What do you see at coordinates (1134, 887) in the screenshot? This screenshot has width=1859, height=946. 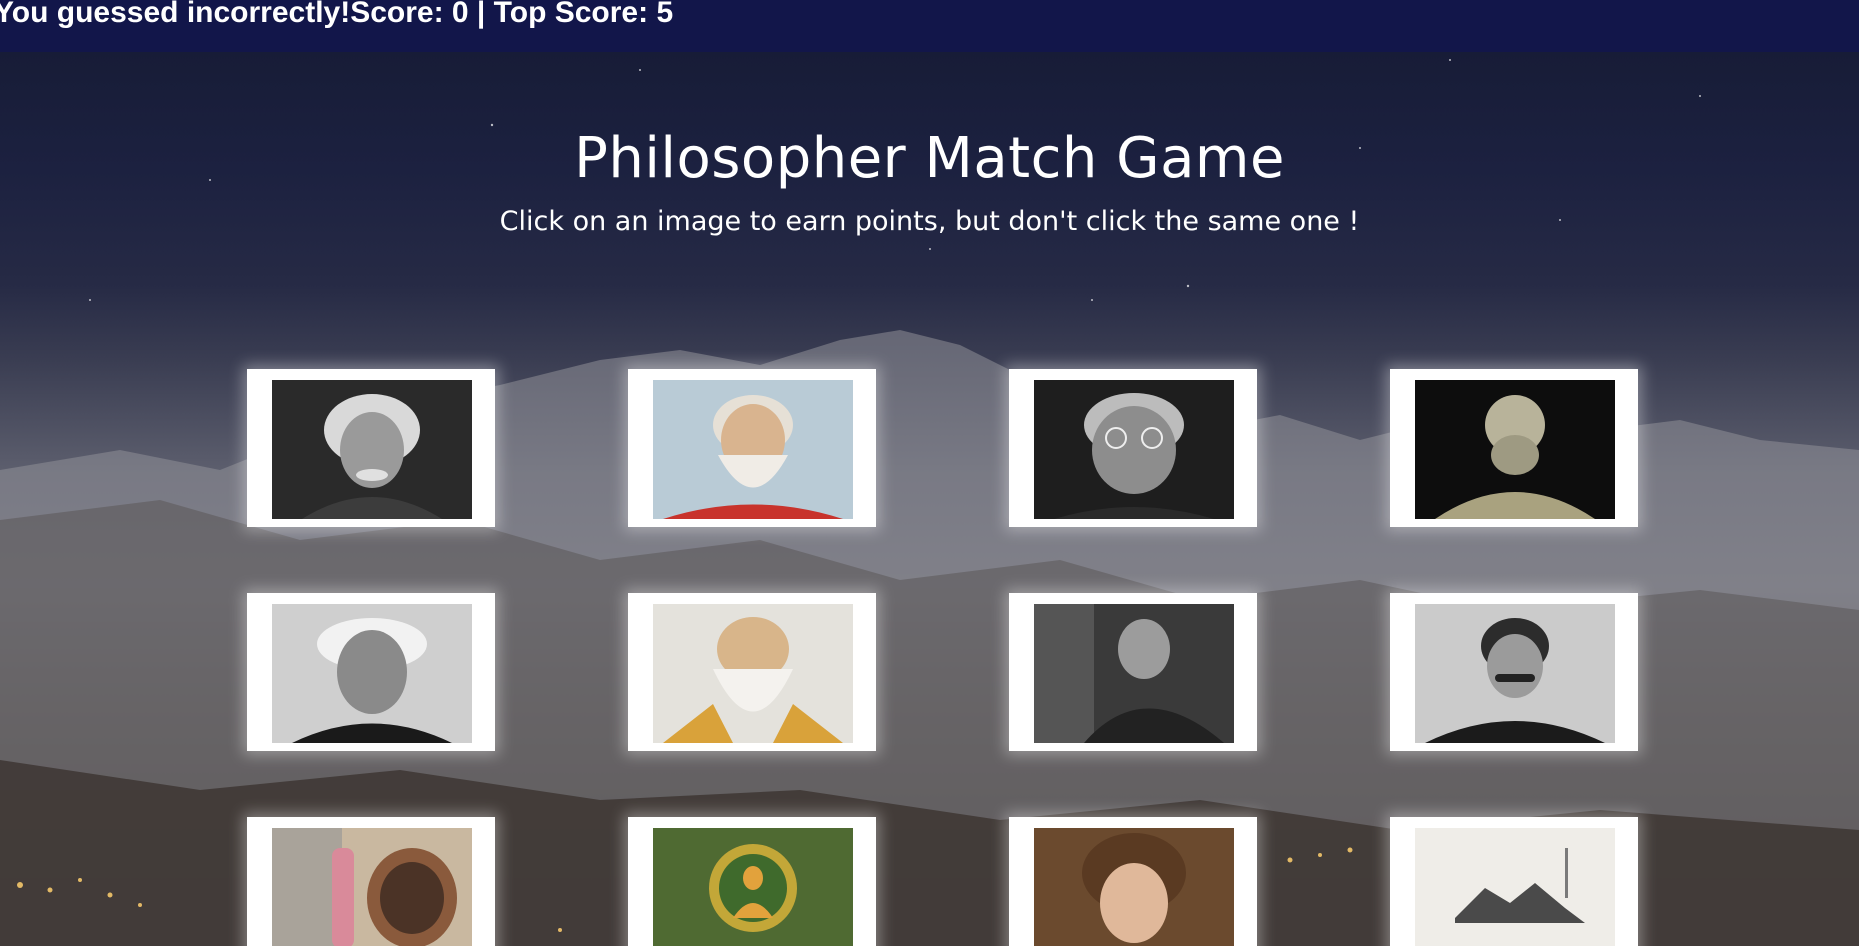 I see `portrait-kierkegaard-icon` at bounding box center [1134, 887].